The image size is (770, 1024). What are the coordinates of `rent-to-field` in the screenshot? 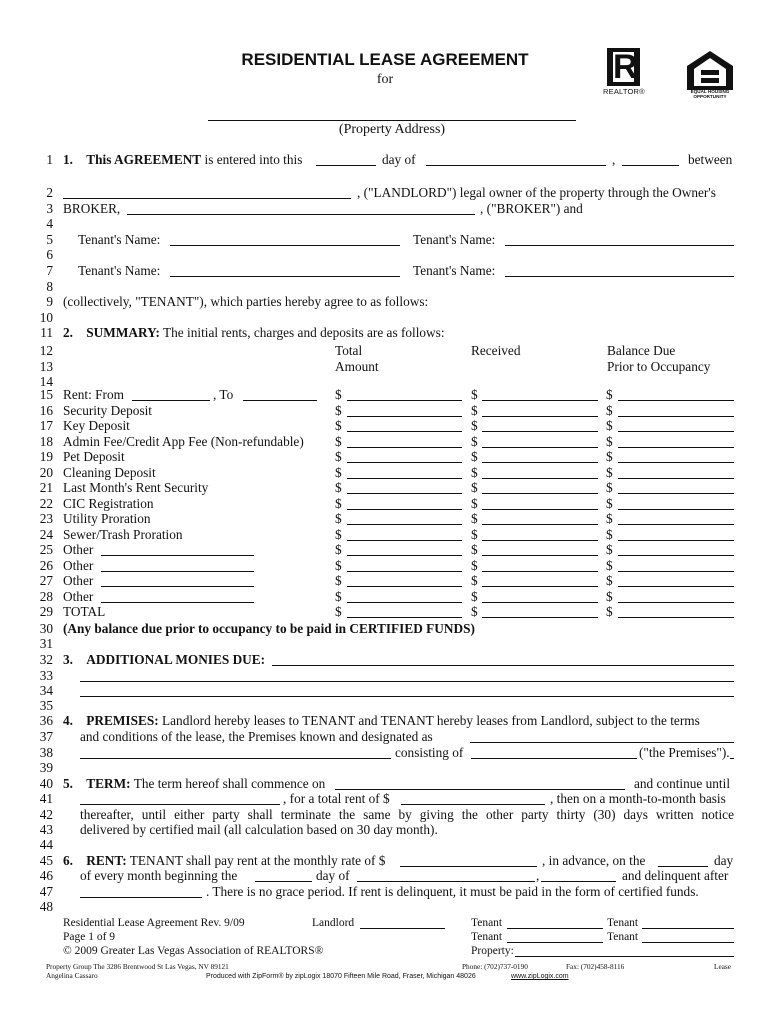 It's located at (280, 394).